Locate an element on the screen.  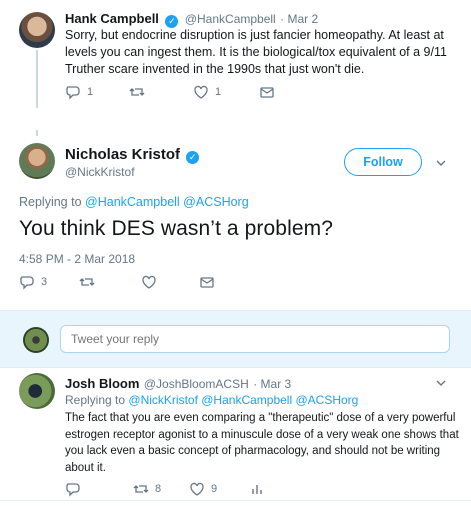
verified-badge-icon: ✓ is located at coordinates (193, 157).